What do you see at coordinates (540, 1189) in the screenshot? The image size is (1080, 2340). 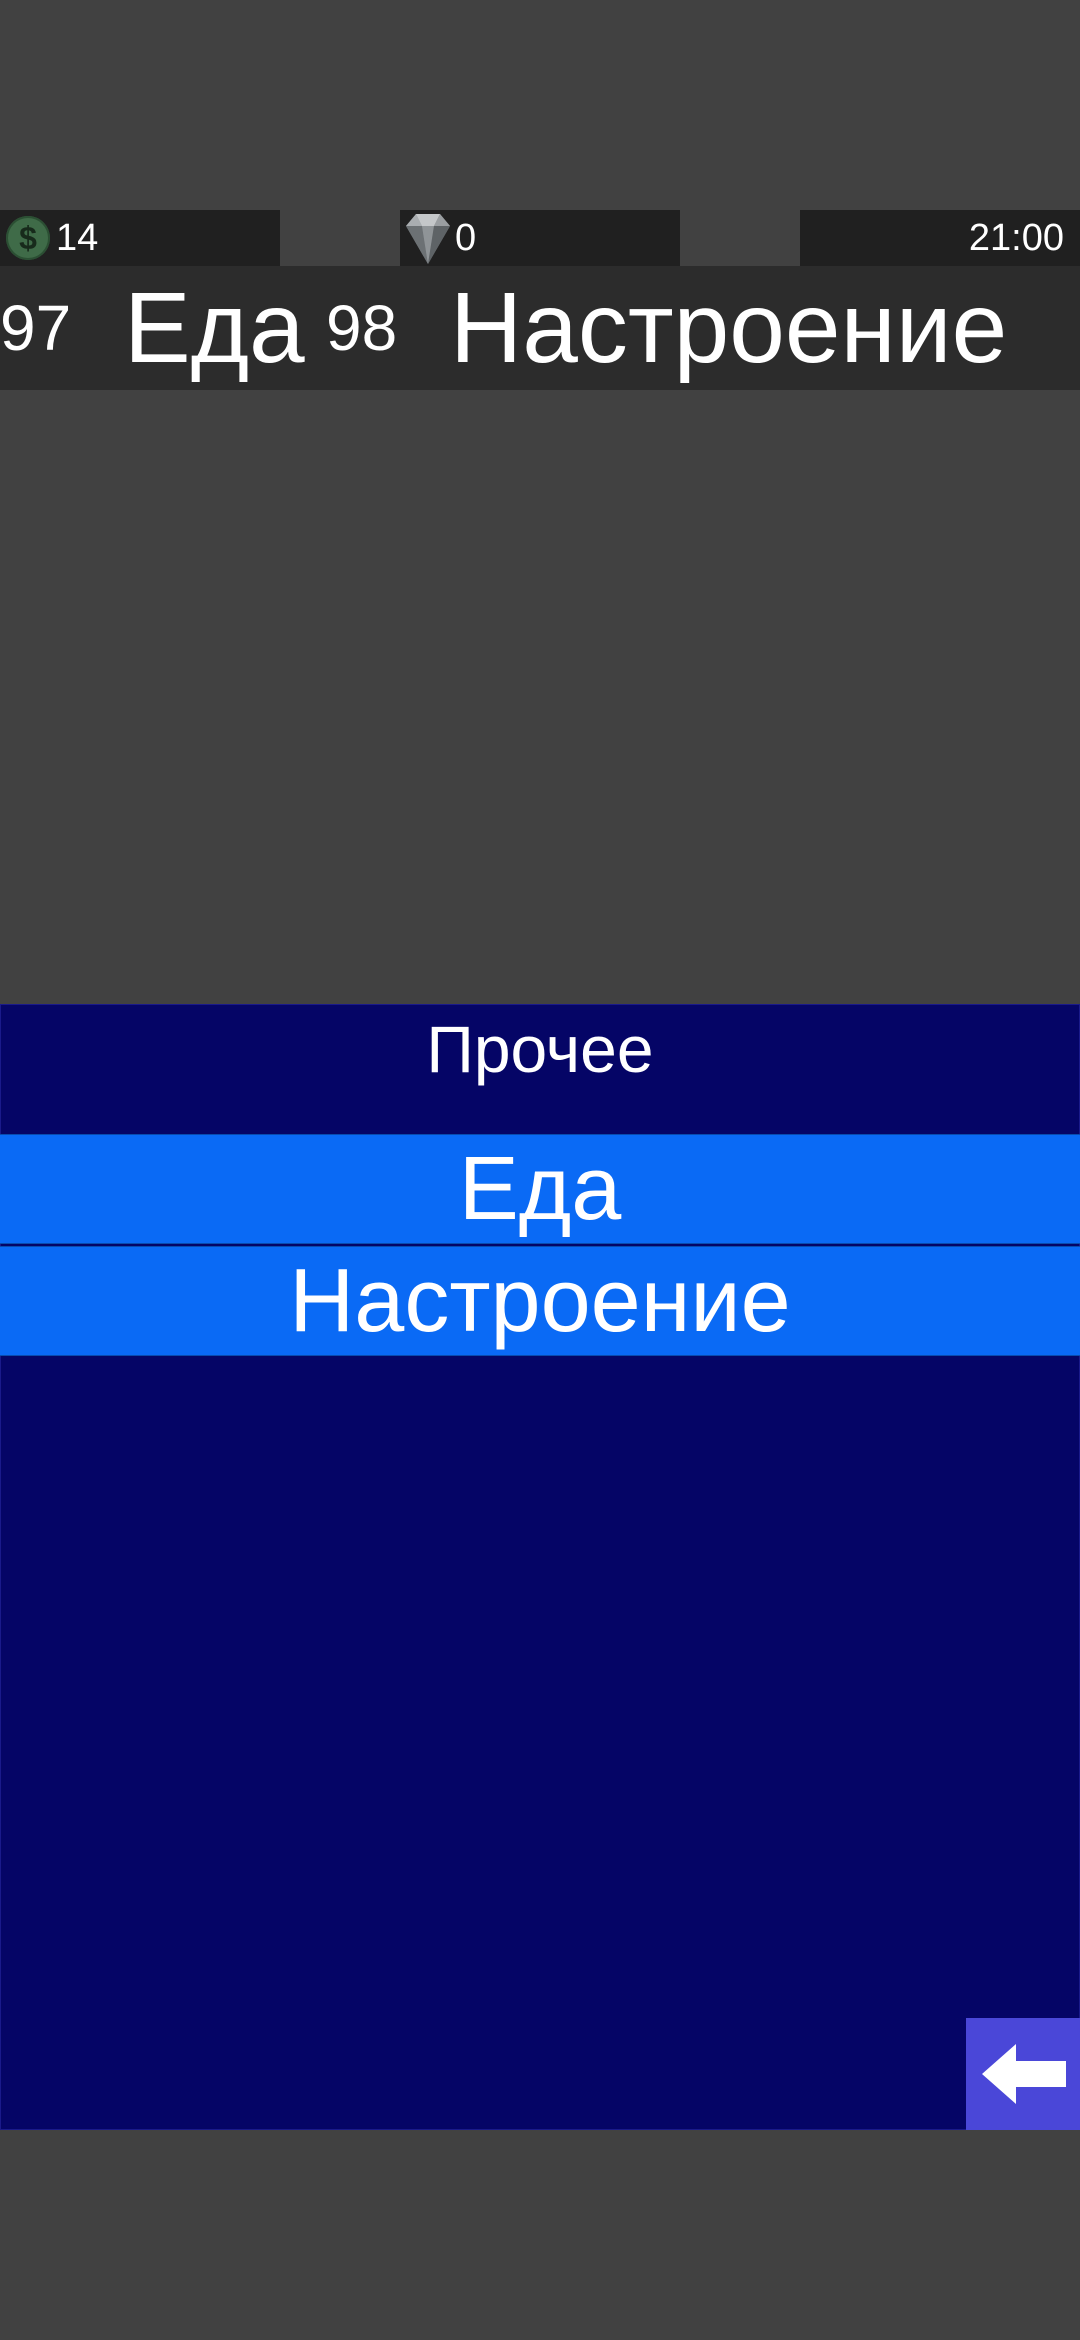 I see `menu-item-food: Еда` at bounding box center [540, 1189].